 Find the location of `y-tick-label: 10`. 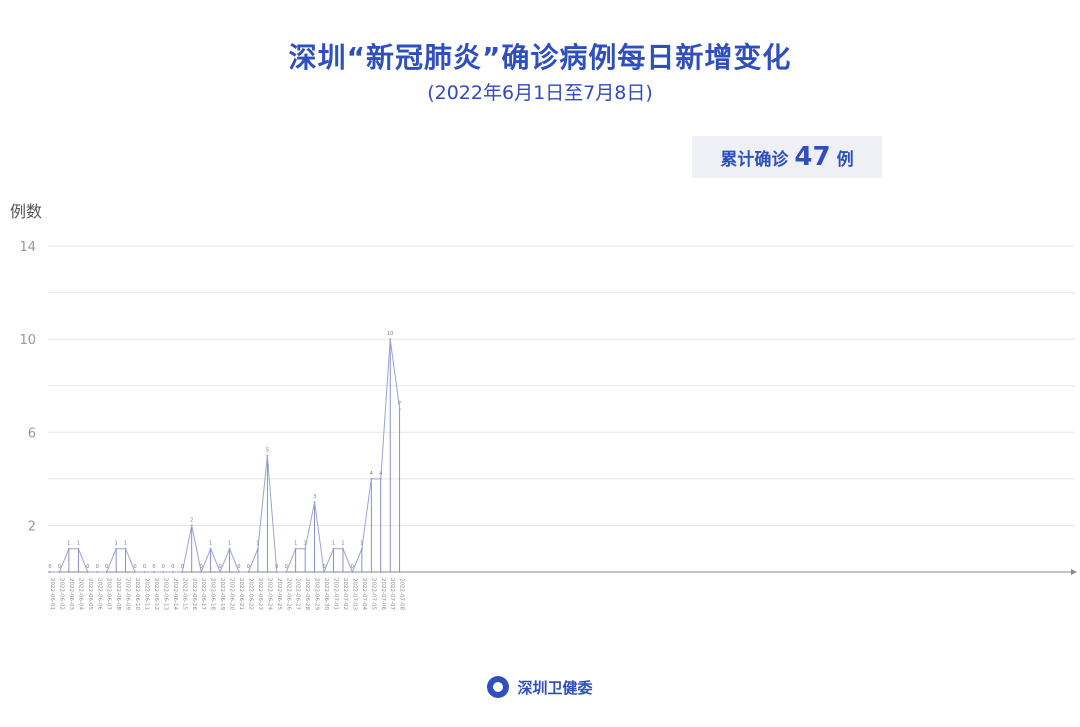

y-tick-label: 10 is located at coordinates (27, 340).